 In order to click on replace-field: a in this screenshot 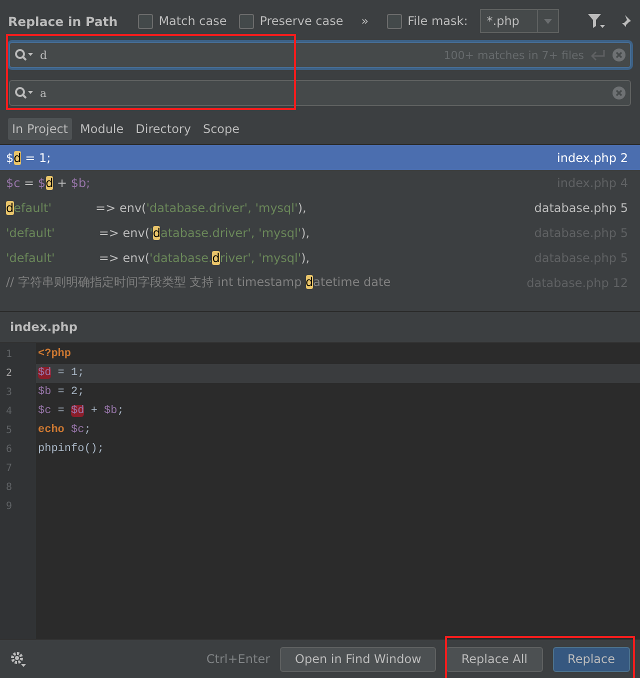, I will do `click(320, 93)`.